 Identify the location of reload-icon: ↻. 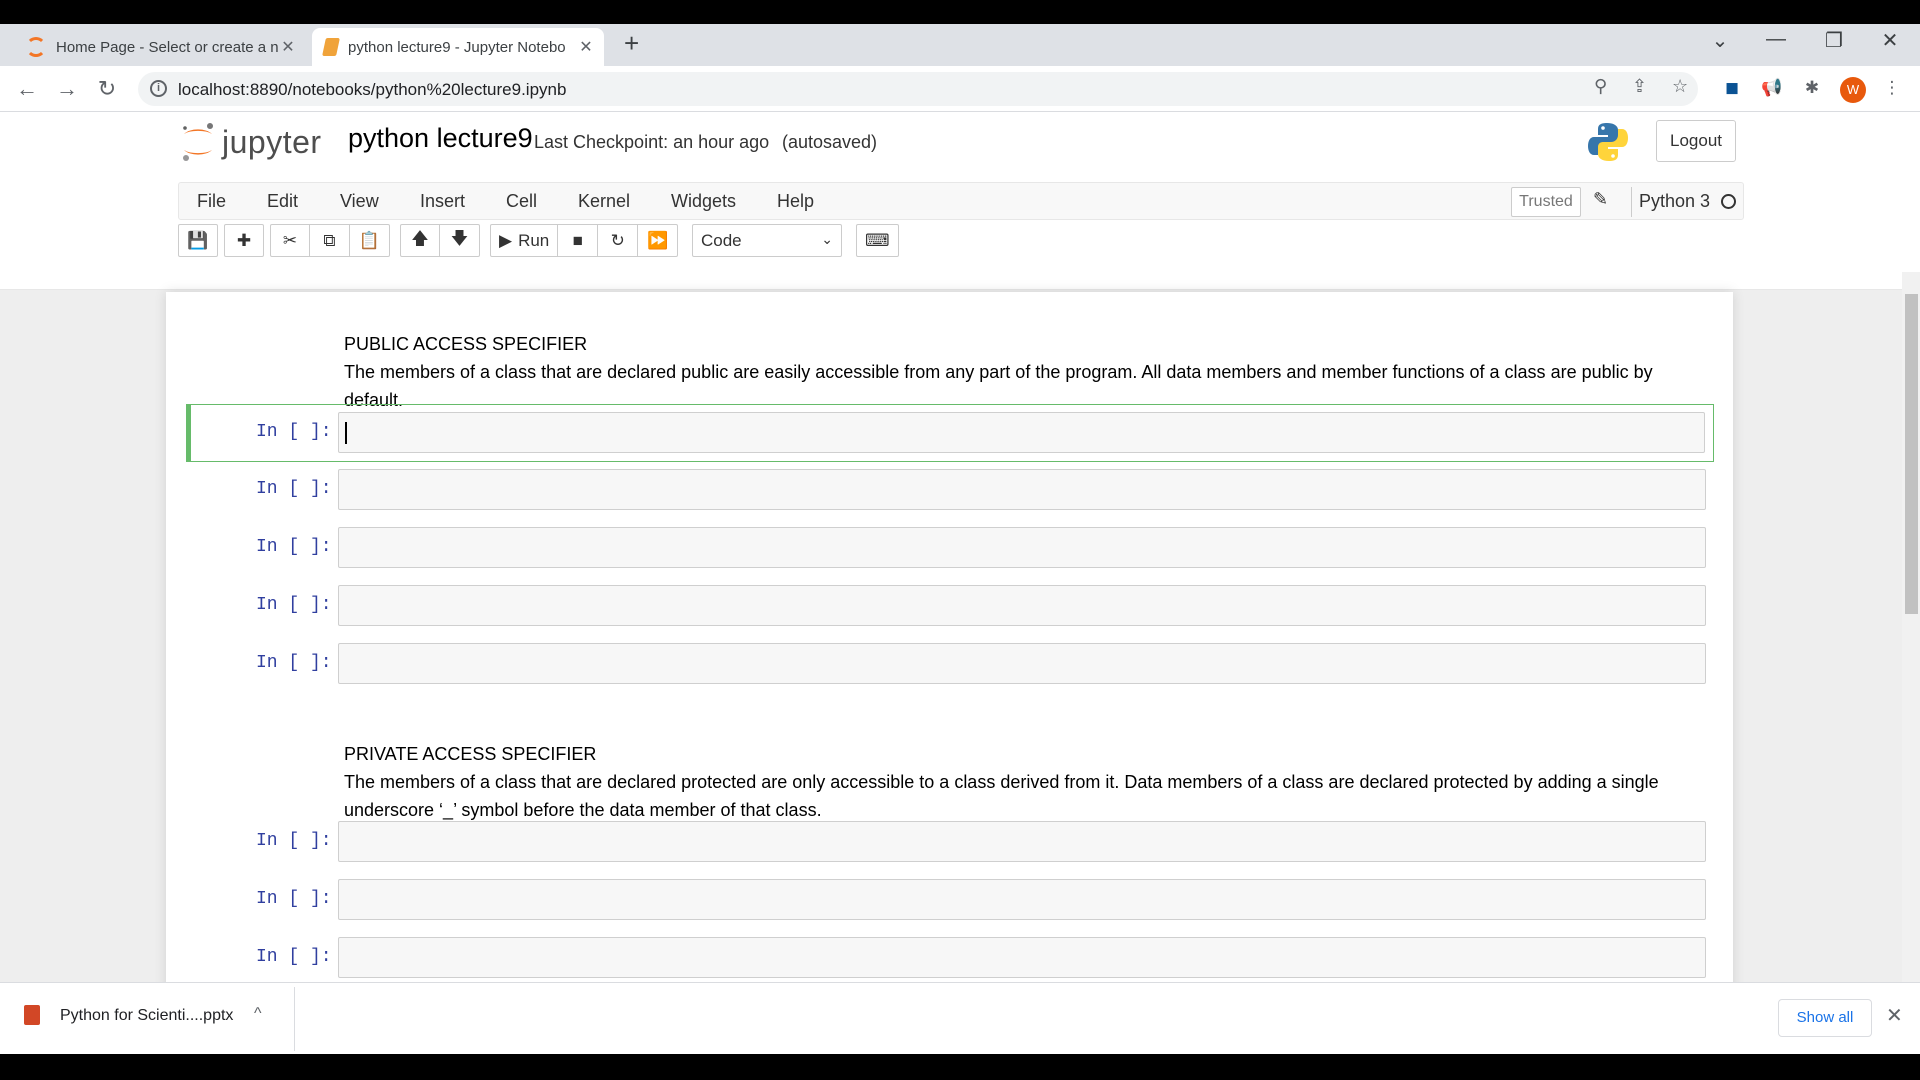
(107, 89).